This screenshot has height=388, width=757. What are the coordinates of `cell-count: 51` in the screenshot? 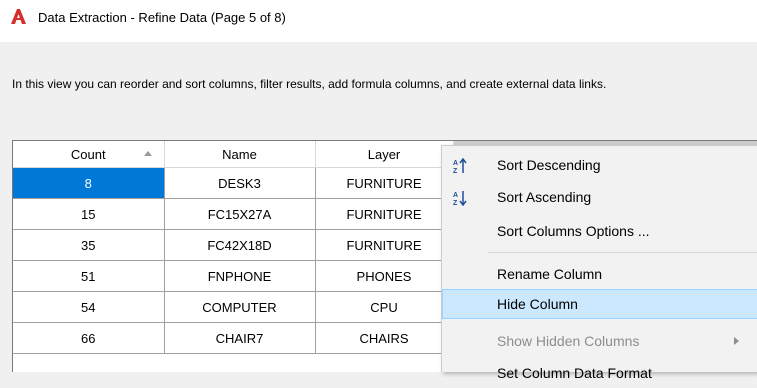 It's located at (89, 276).